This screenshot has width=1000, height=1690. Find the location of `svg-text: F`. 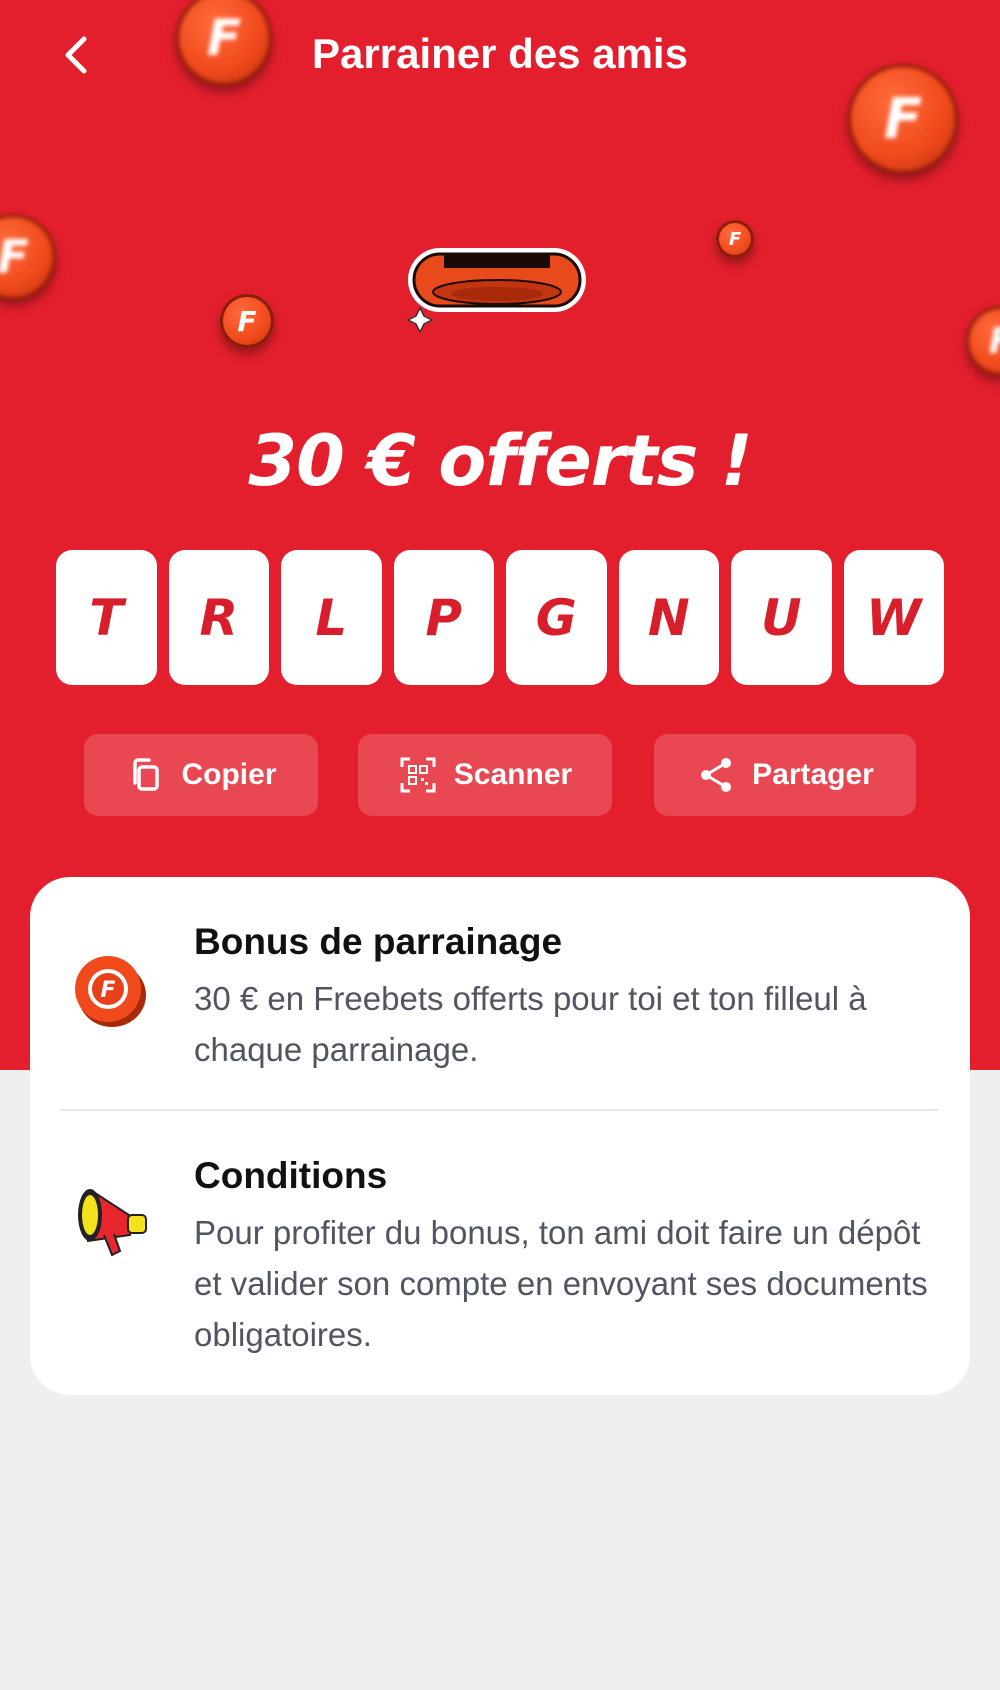

svg-text: F is located at coordinates (107, 990).